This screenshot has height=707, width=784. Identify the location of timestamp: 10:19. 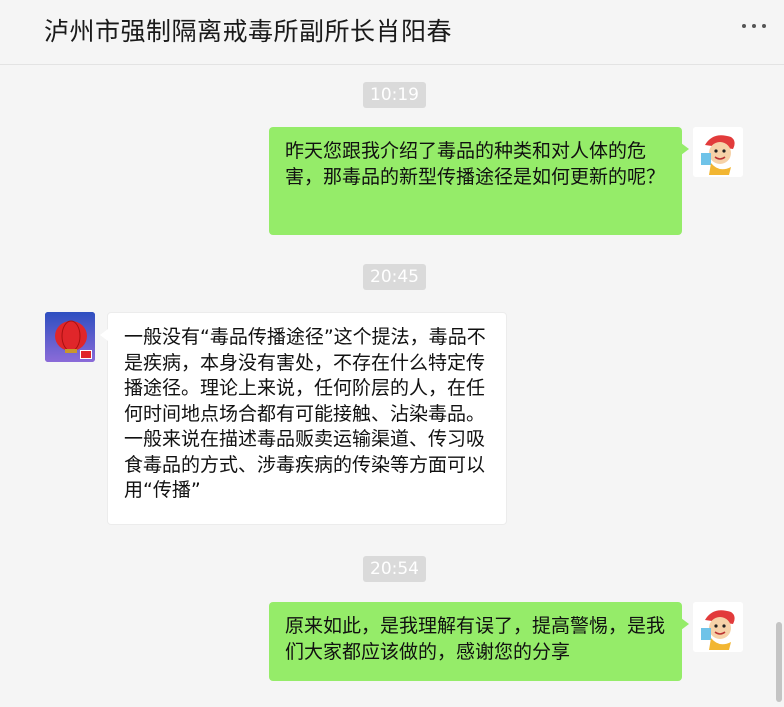
(394, 95).